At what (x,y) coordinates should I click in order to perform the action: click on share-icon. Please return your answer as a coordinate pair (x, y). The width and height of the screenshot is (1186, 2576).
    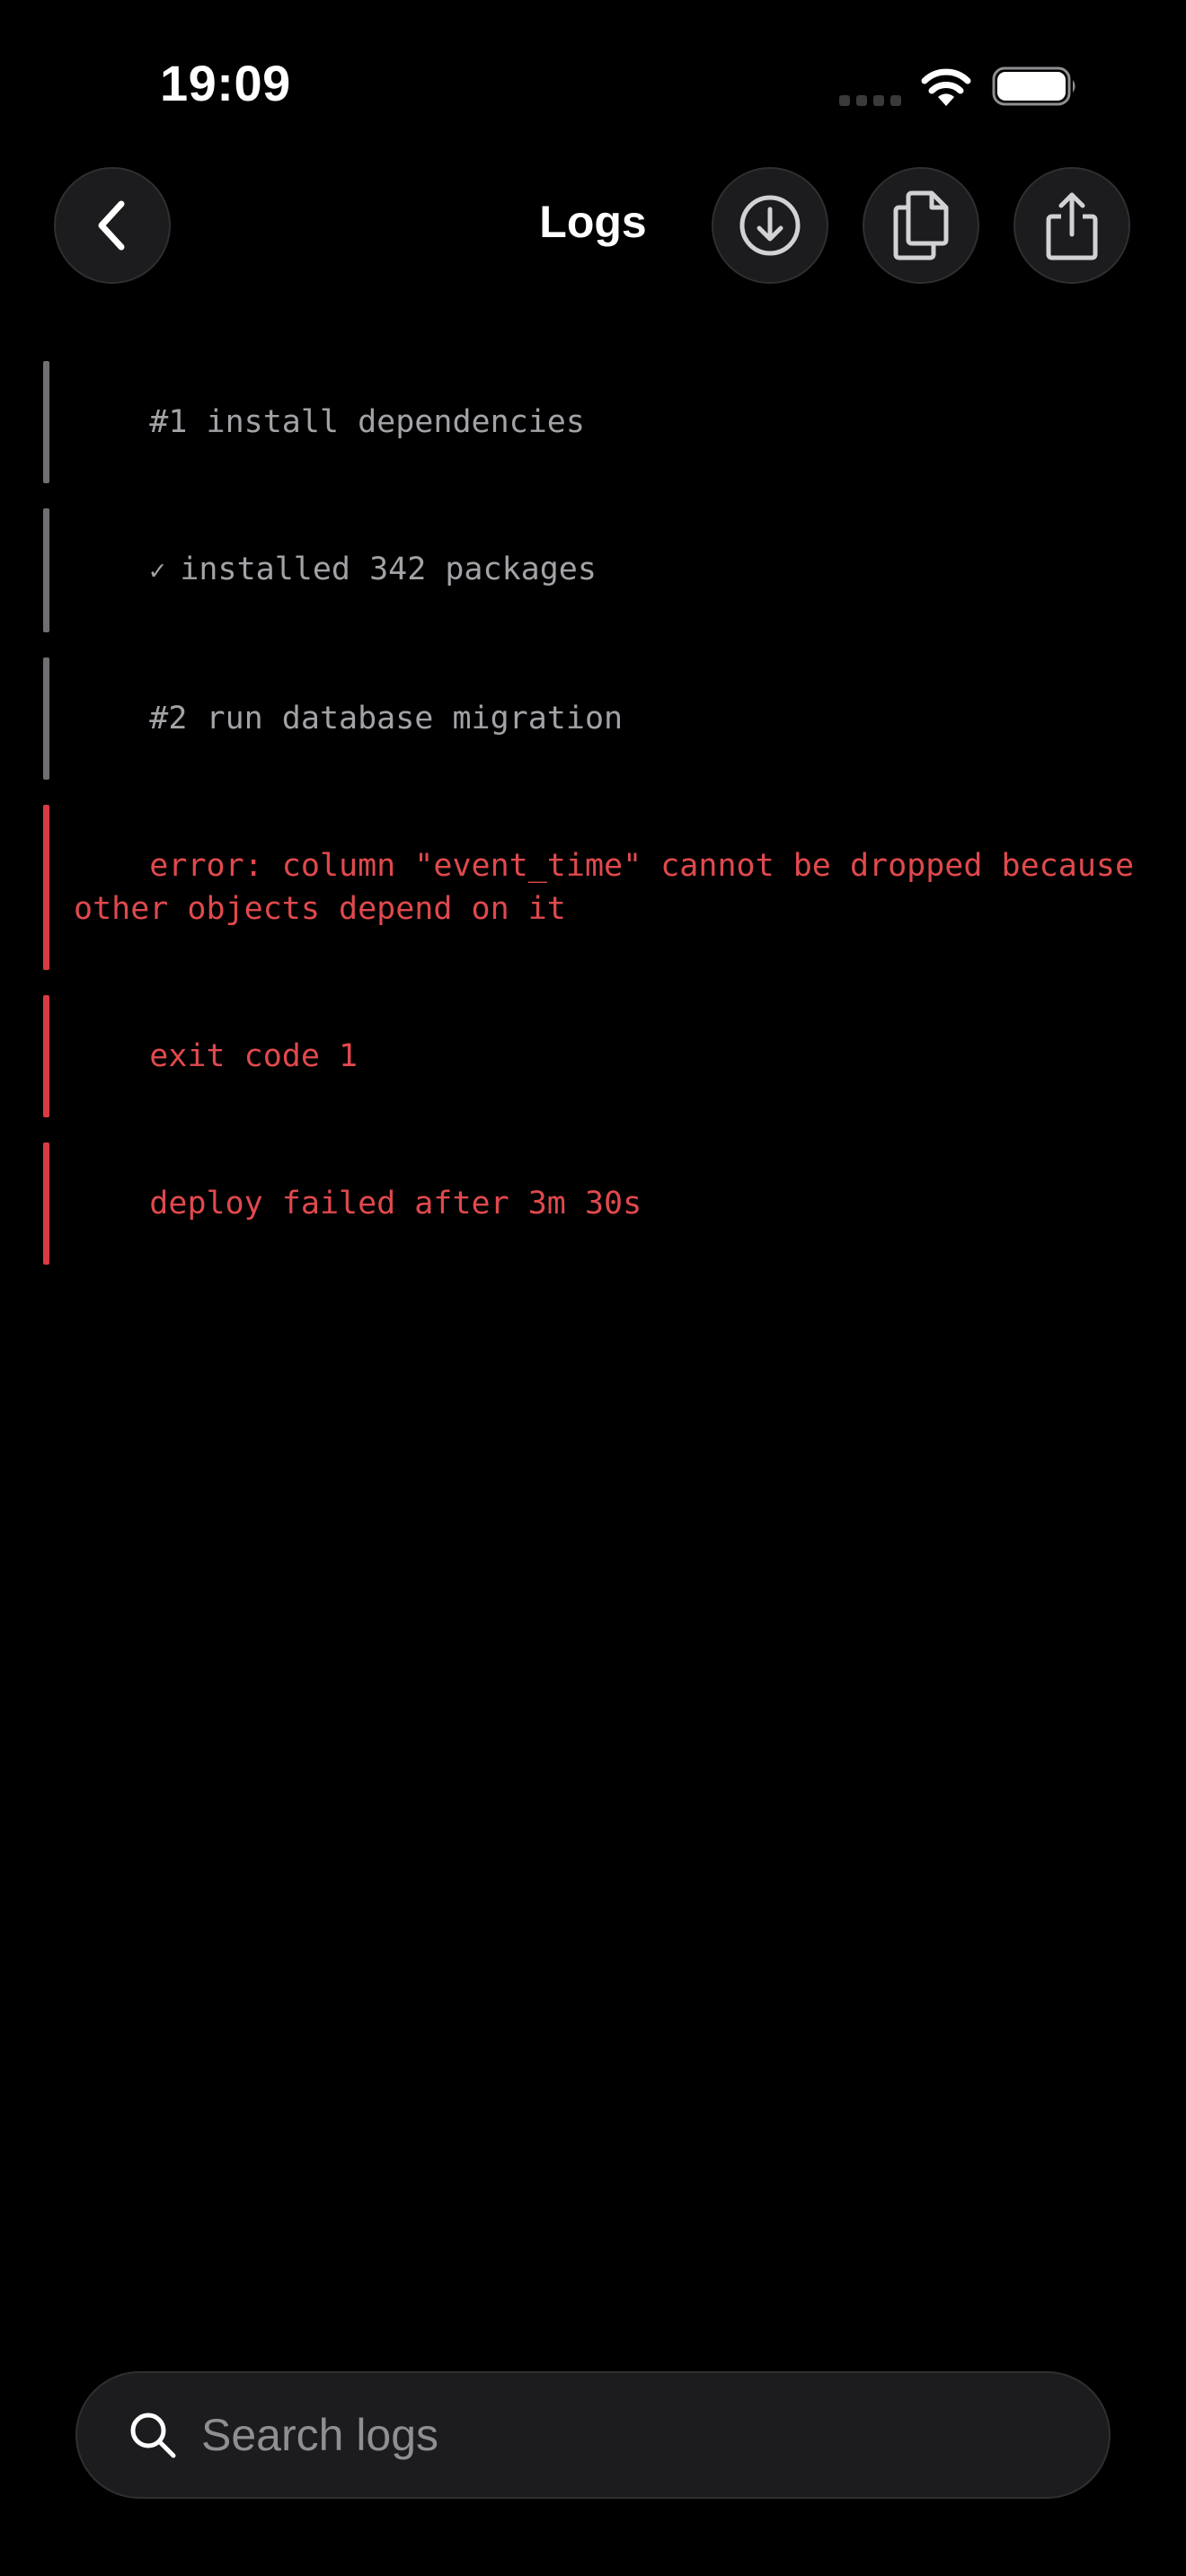
    Looking at the image, I should click on (1072, 226).